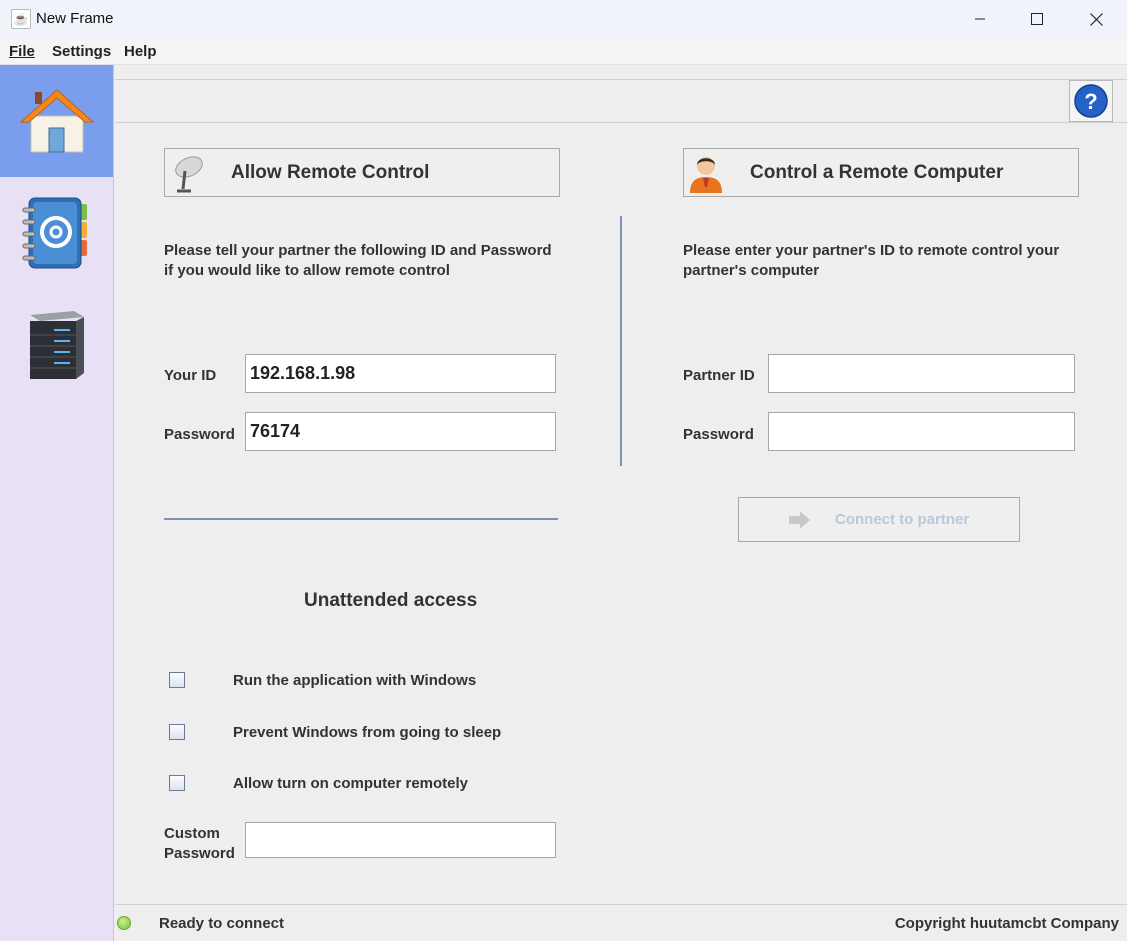  I want to click on sidebar-item-servers, so click(56, 345).